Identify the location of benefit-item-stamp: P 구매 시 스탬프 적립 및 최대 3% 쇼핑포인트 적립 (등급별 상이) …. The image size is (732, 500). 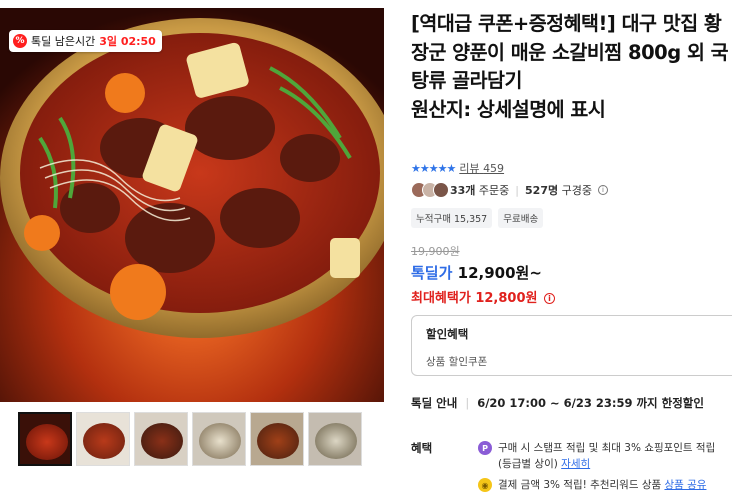
(605, 456).